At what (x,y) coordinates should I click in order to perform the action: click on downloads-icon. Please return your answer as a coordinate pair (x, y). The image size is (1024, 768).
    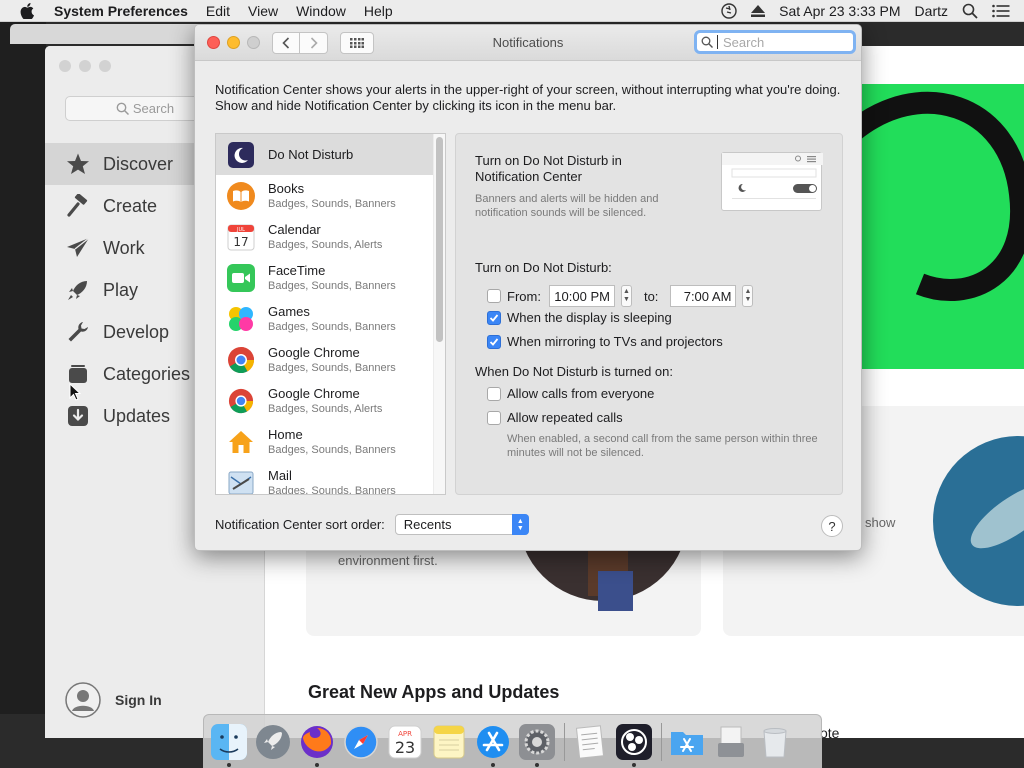
    Looking at the image, I should click on (731, 741).